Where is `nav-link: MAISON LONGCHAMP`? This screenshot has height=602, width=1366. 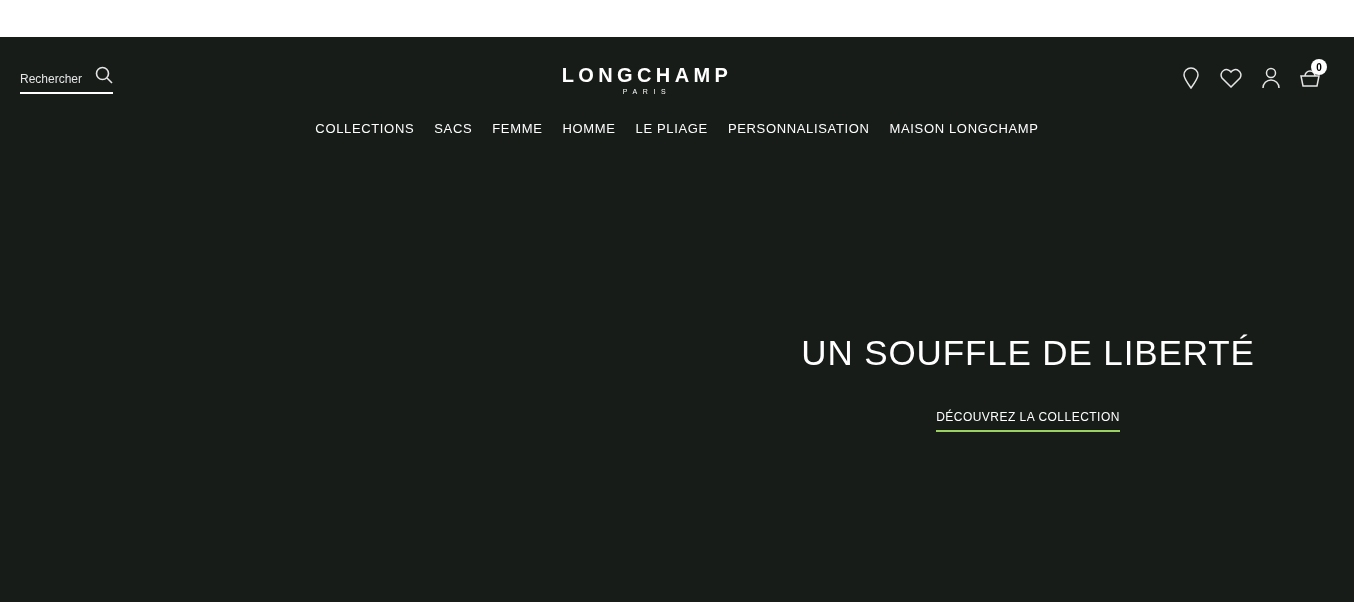 nav-link: MAISON LONGCHAMP is located at coordinates (964, 133).